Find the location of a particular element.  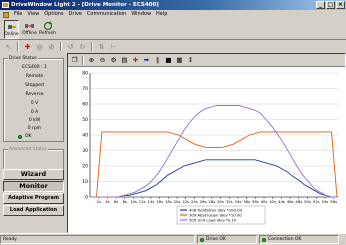

drive-ok-text: Drive OK is located at coordinates (216, 239).